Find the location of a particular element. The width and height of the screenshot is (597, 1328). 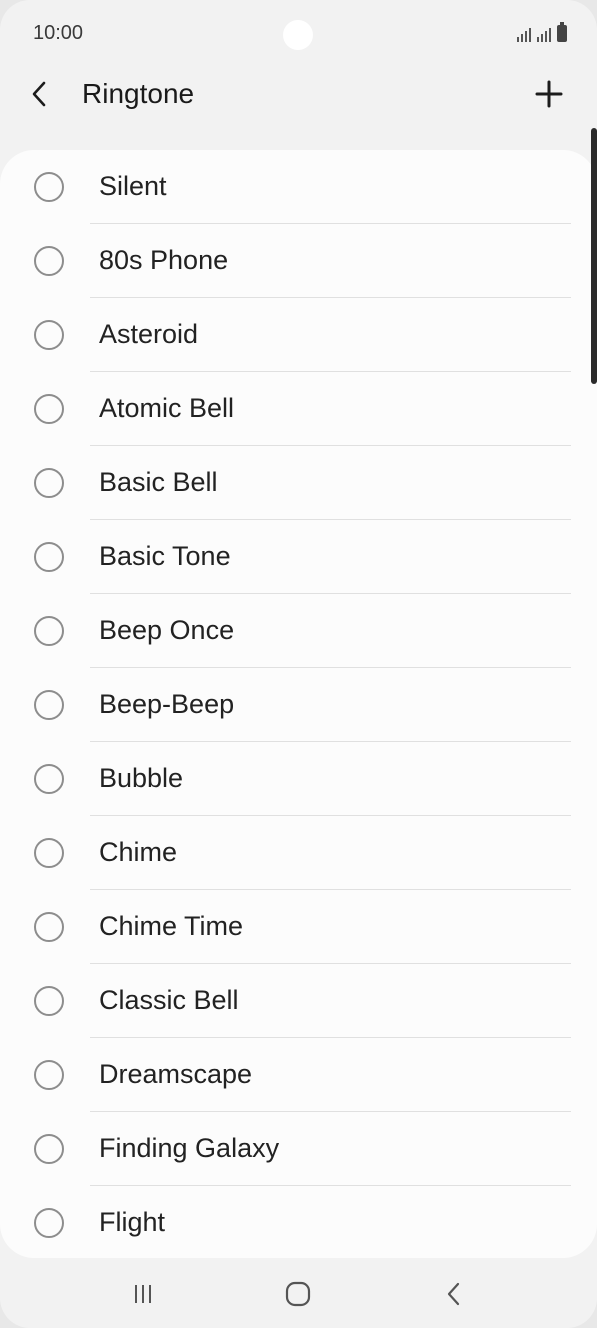

recents-icon is located at coordinates (143, 1294).